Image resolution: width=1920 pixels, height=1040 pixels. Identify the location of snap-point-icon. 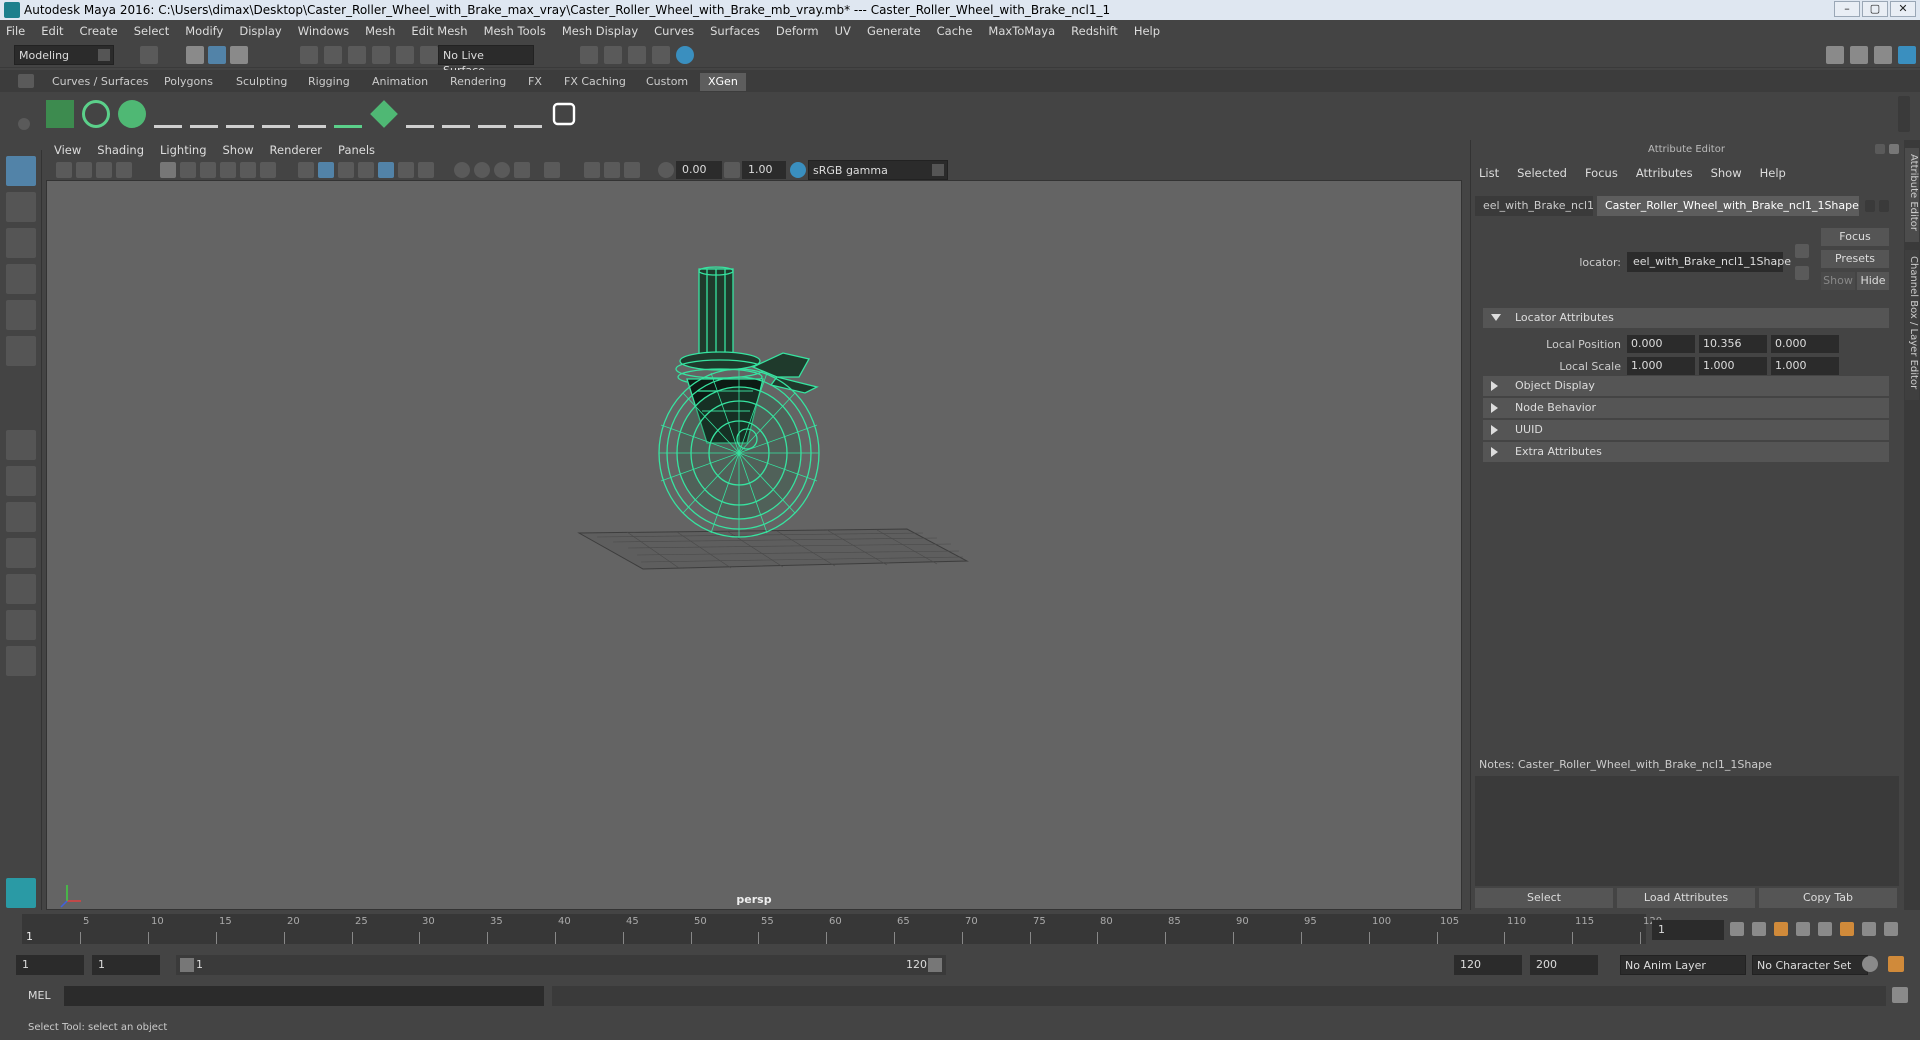
(357, 55).